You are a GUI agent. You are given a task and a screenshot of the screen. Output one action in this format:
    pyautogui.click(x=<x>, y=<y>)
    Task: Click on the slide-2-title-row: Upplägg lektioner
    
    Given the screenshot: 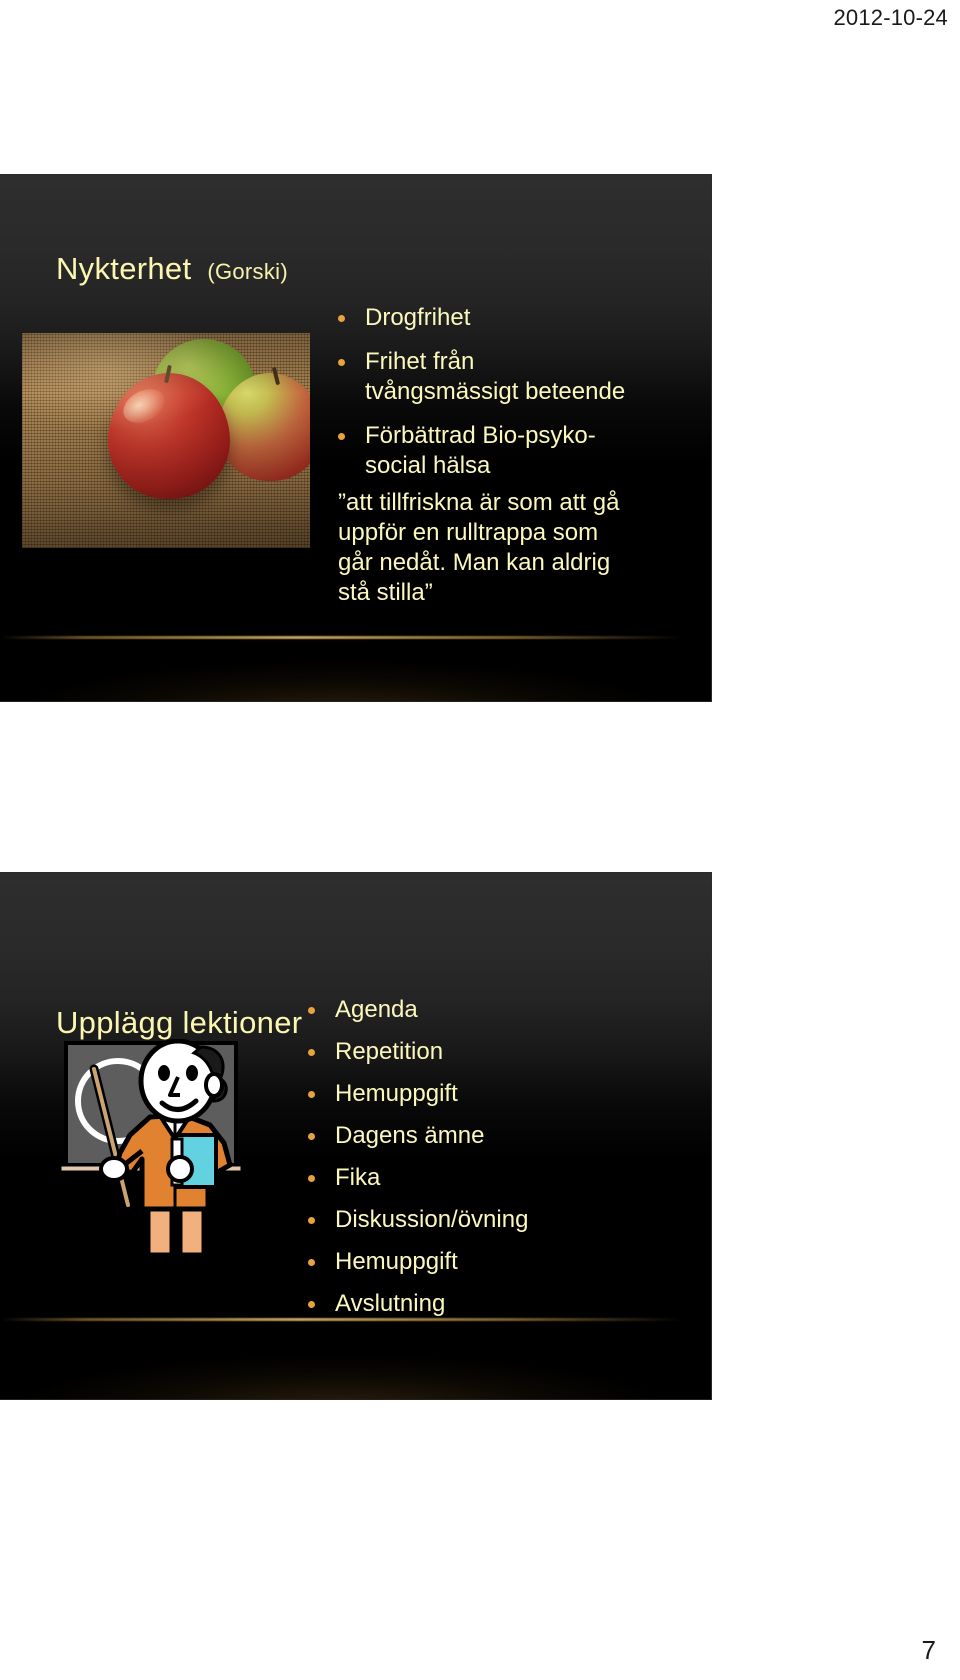 What is the action you would take?
    pyautogui.click(x=187, y=1023)
    